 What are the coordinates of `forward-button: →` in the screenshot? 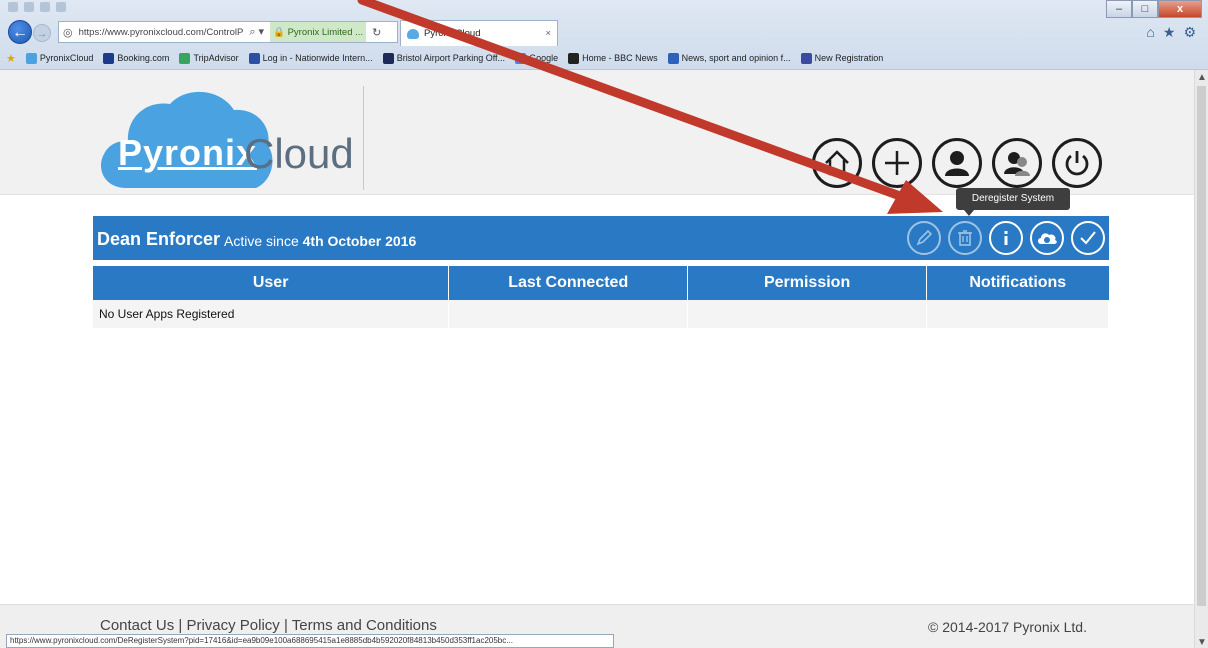 It's located at (42, 33).